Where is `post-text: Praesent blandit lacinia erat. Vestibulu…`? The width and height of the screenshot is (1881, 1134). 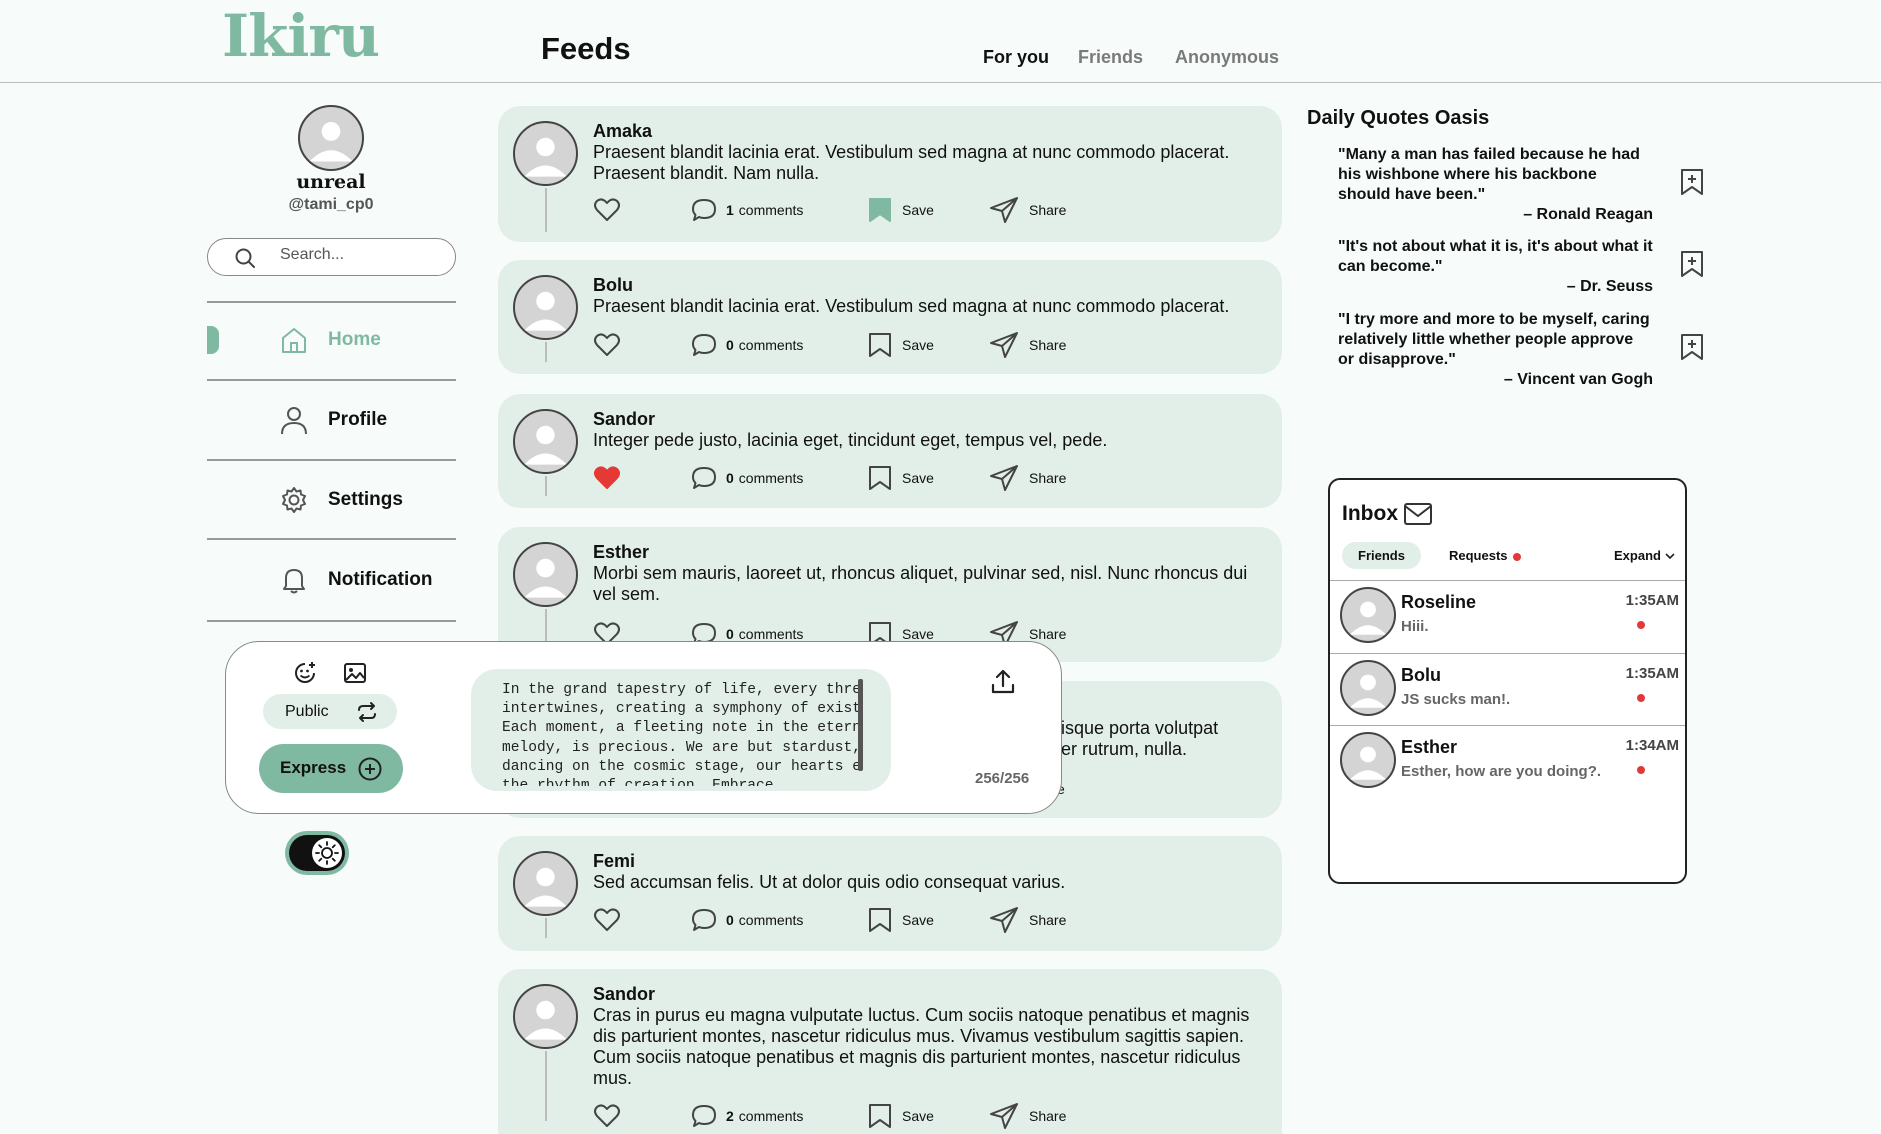 post-text: Praesent blandit lacinia erat. Vestibulu… is located at coordinates (911, 306).